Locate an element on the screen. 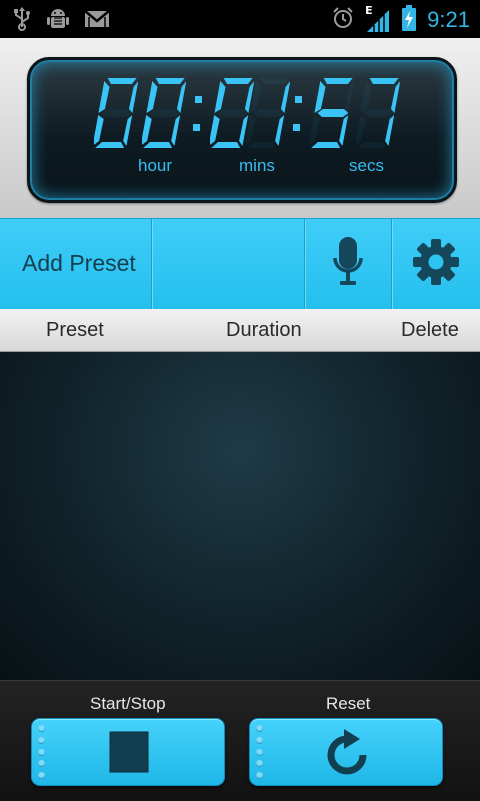 Image resolution: width=480 pixels, height=801 pixels. android-debug-icon is located at coordinates (58, 21).